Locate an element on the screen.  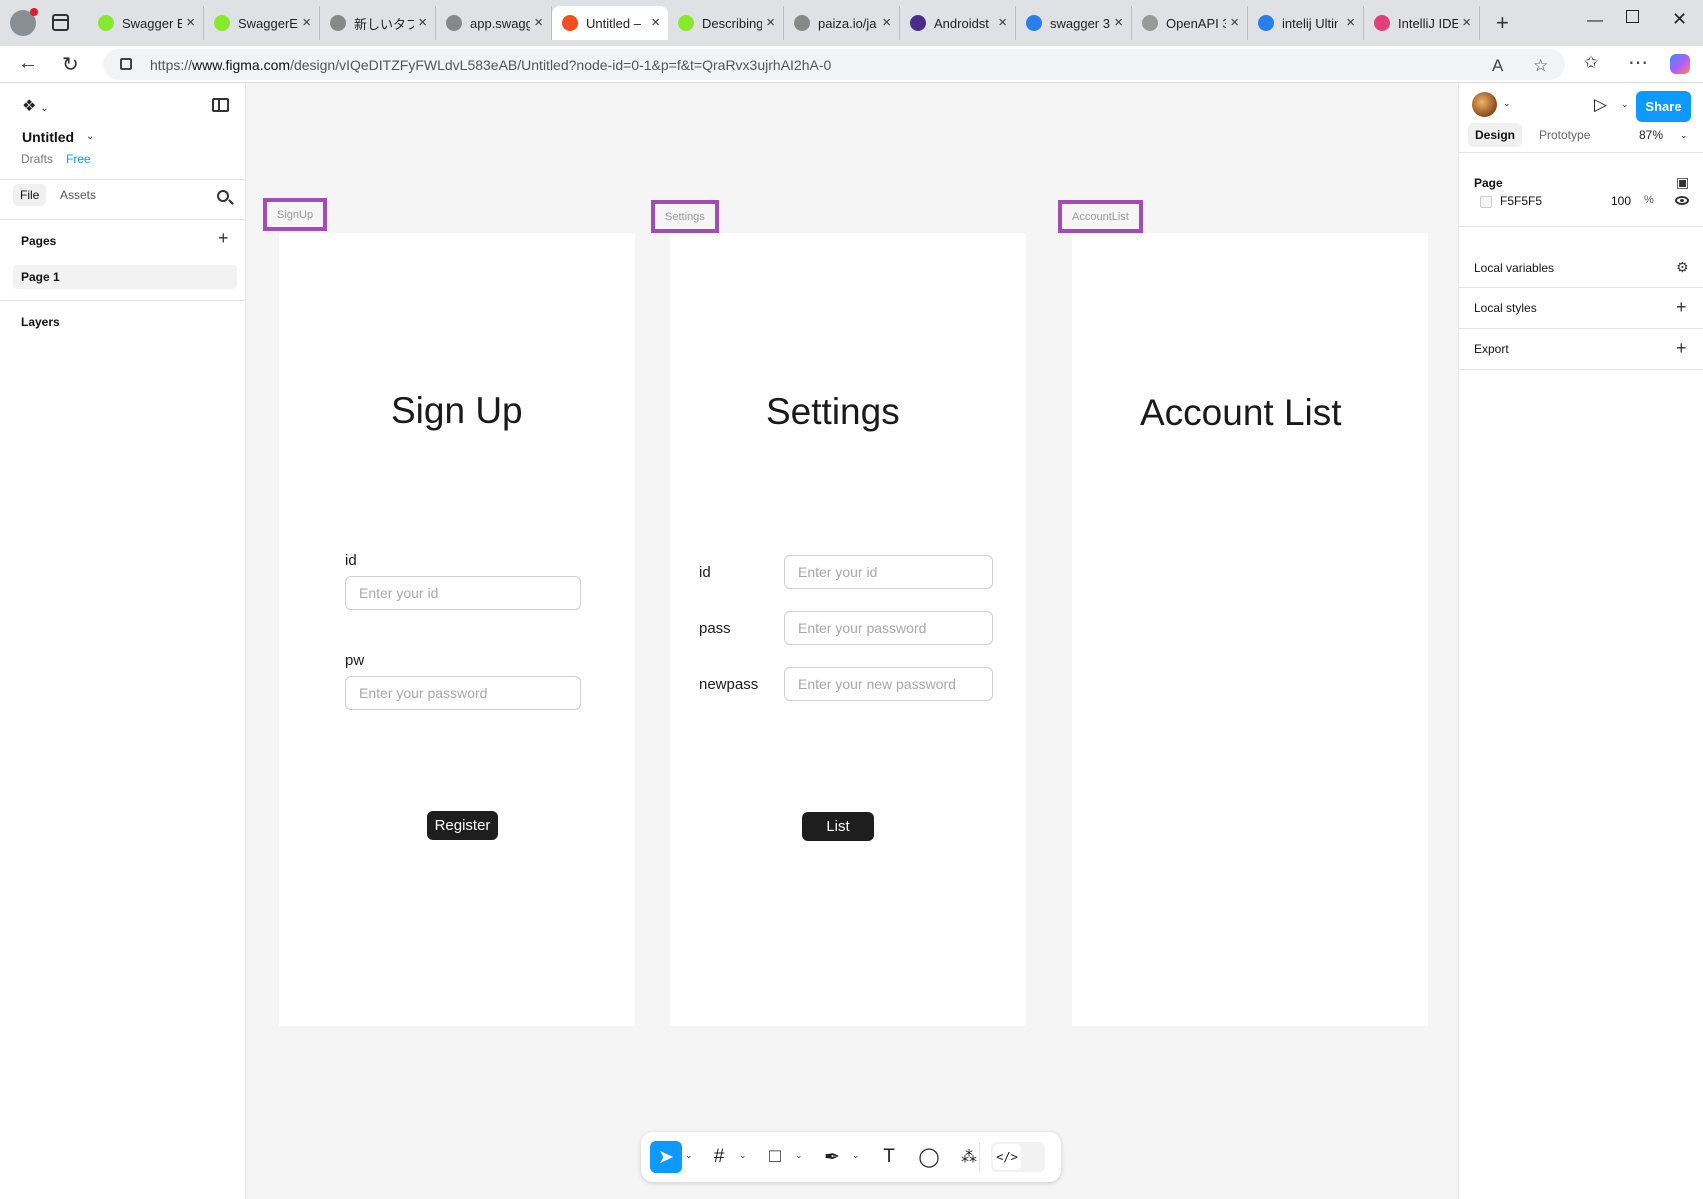
tab-design: Design is located at coordinates (1495, 135).